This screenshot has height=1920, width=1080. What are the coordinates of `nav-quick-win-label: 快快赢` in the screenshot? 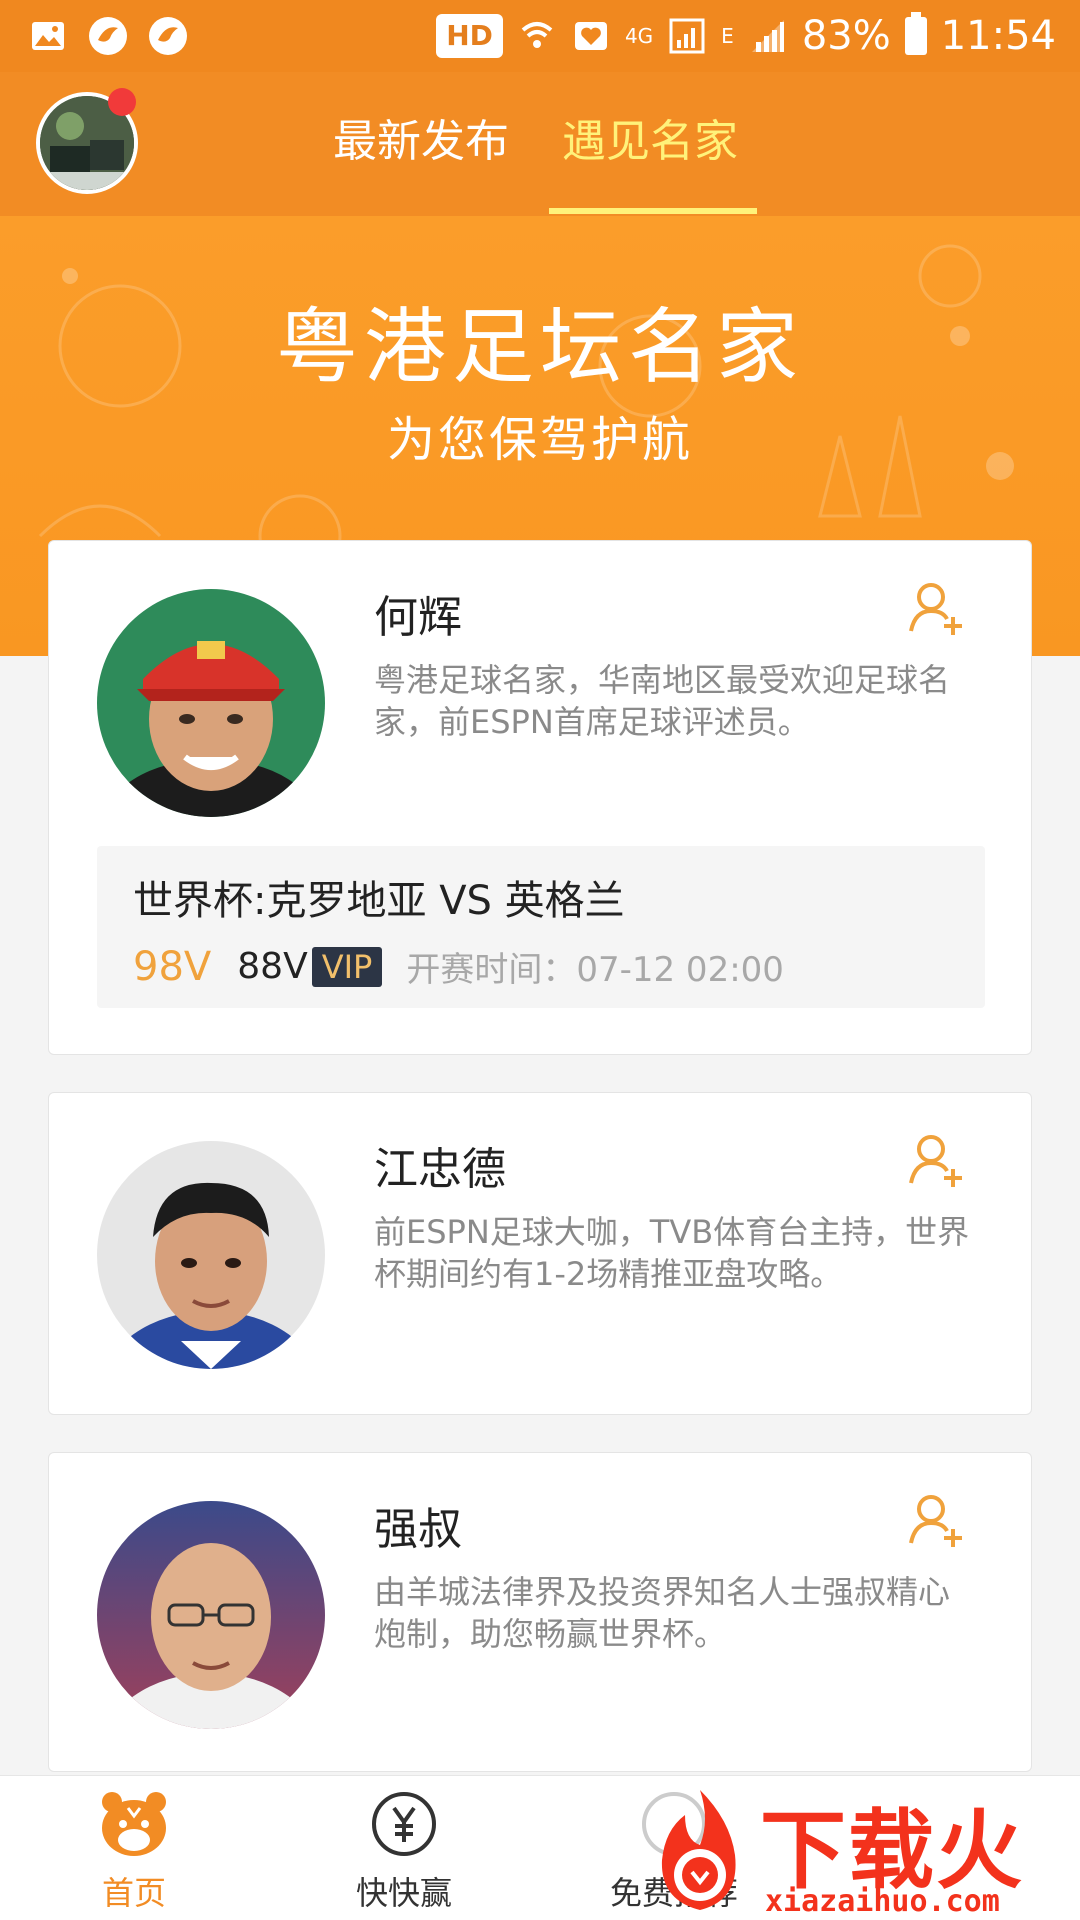 It's located at (403, 1893).